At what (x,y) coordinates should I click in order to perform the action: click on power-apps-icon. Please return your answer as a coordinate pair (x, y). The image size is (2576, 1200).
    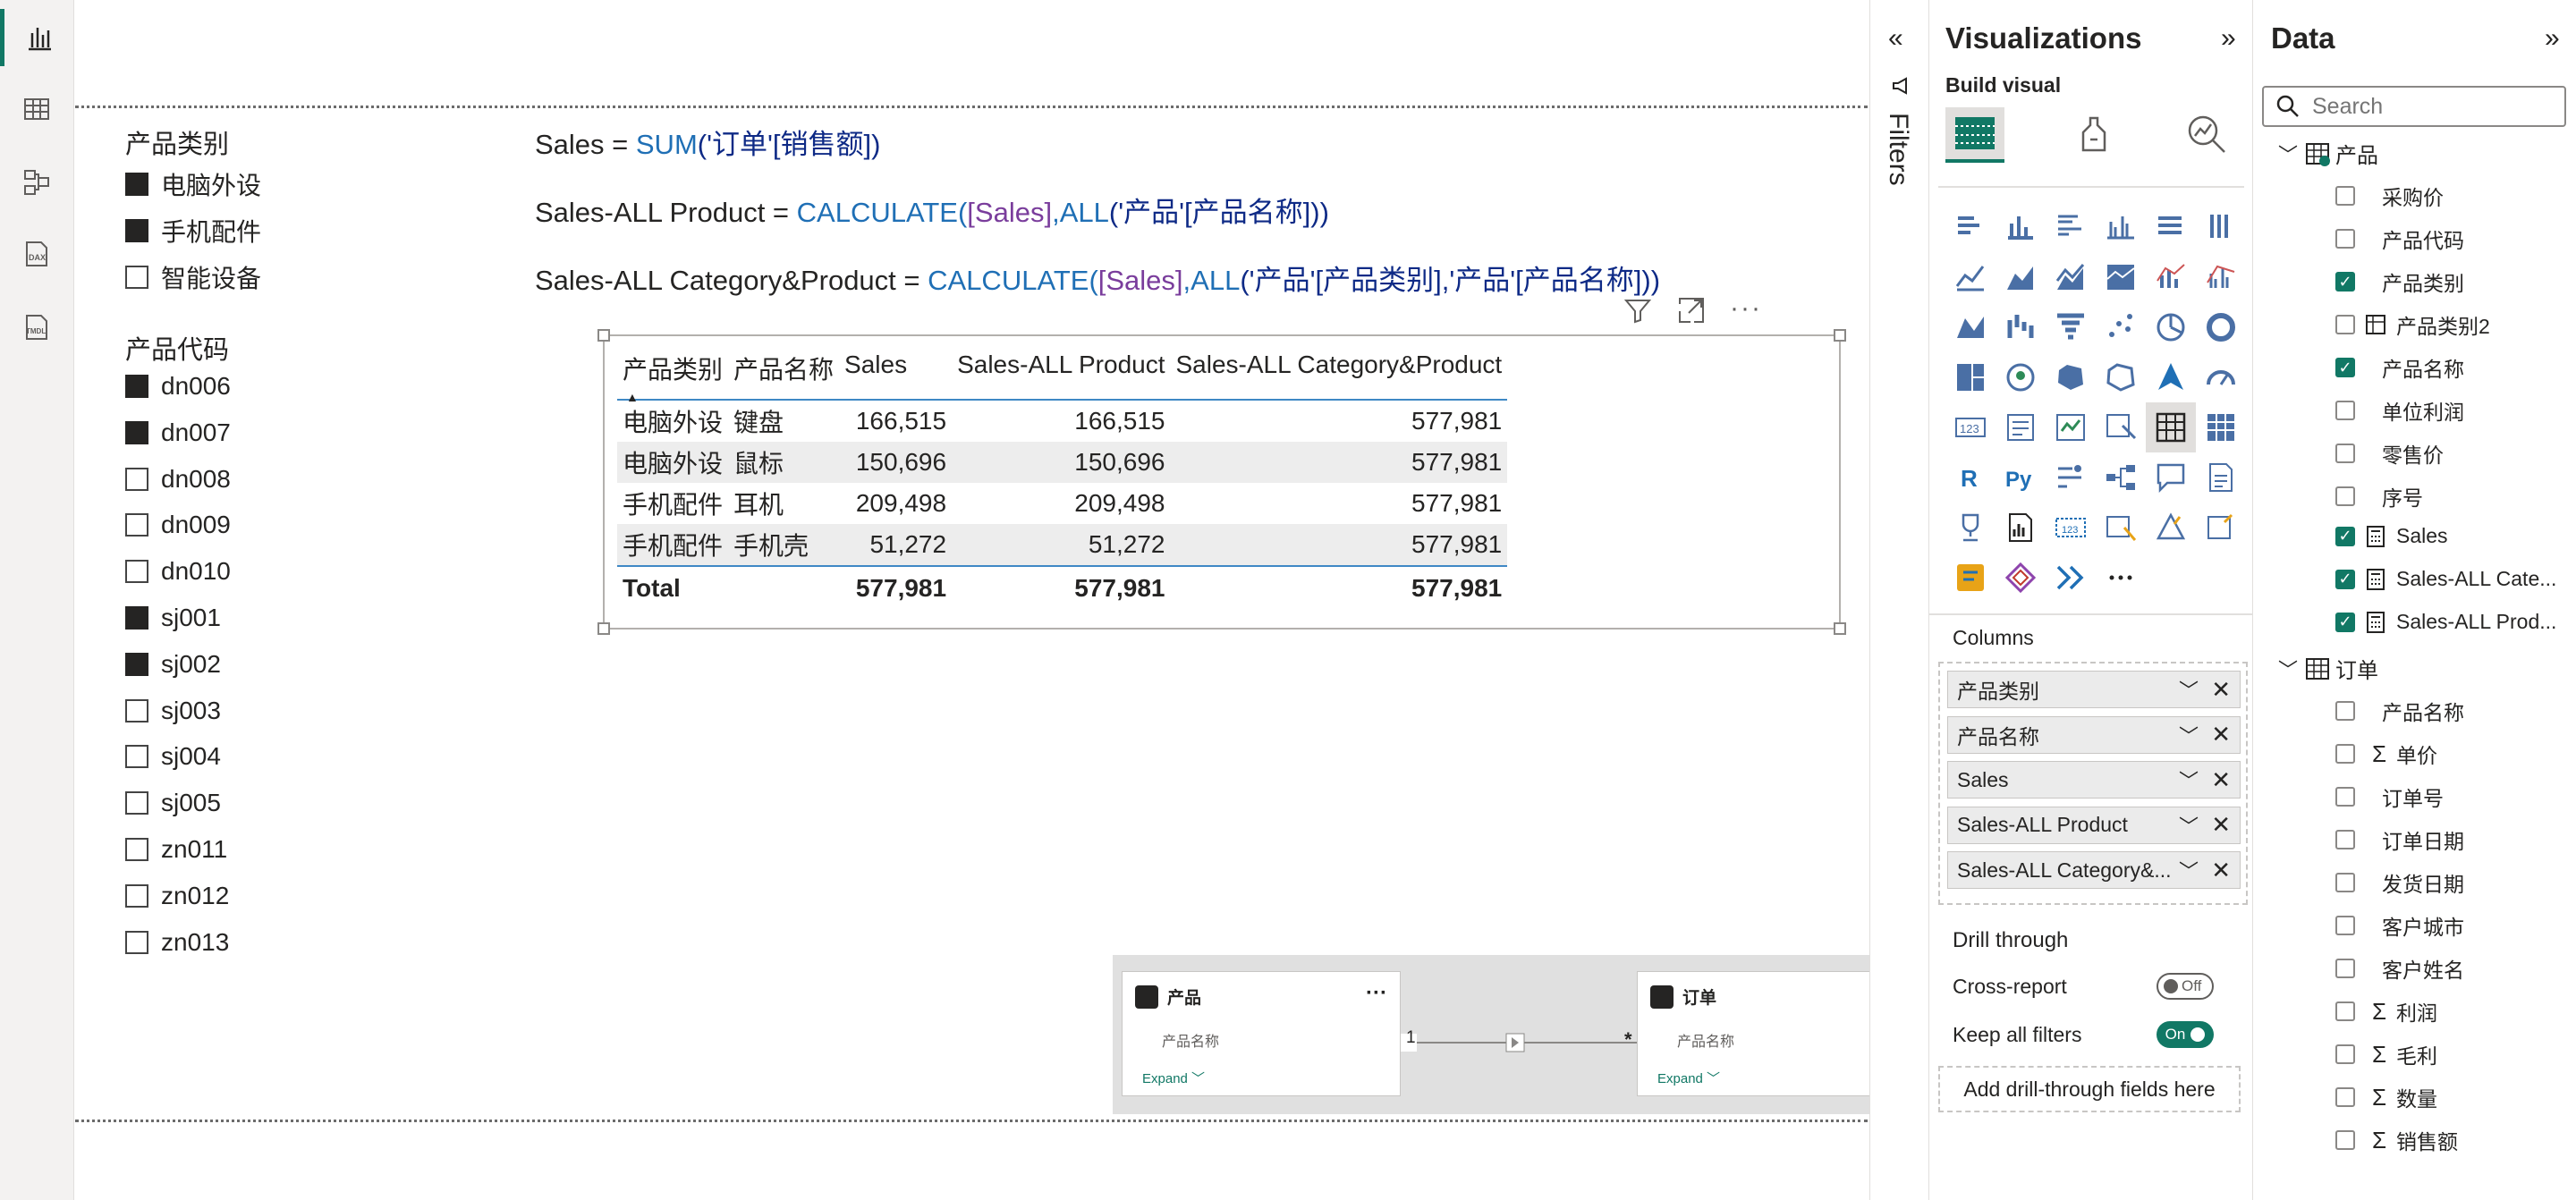
    Looking at the image, I should click on (2171, 528).